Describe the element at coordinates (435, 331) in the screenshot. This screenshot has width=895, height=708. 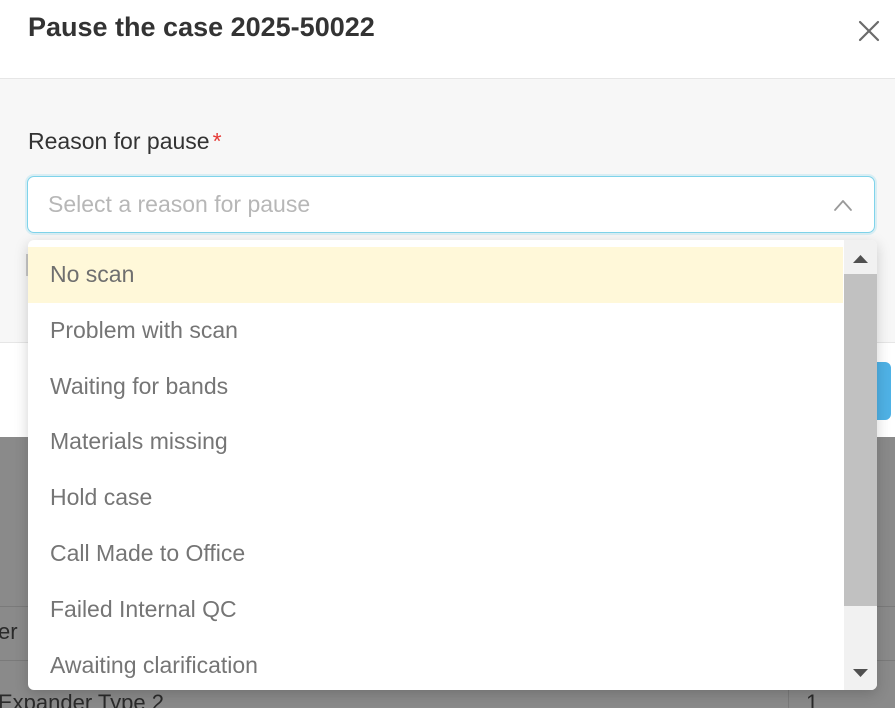
I see `dropdown-option: Problem with scan` at that location.